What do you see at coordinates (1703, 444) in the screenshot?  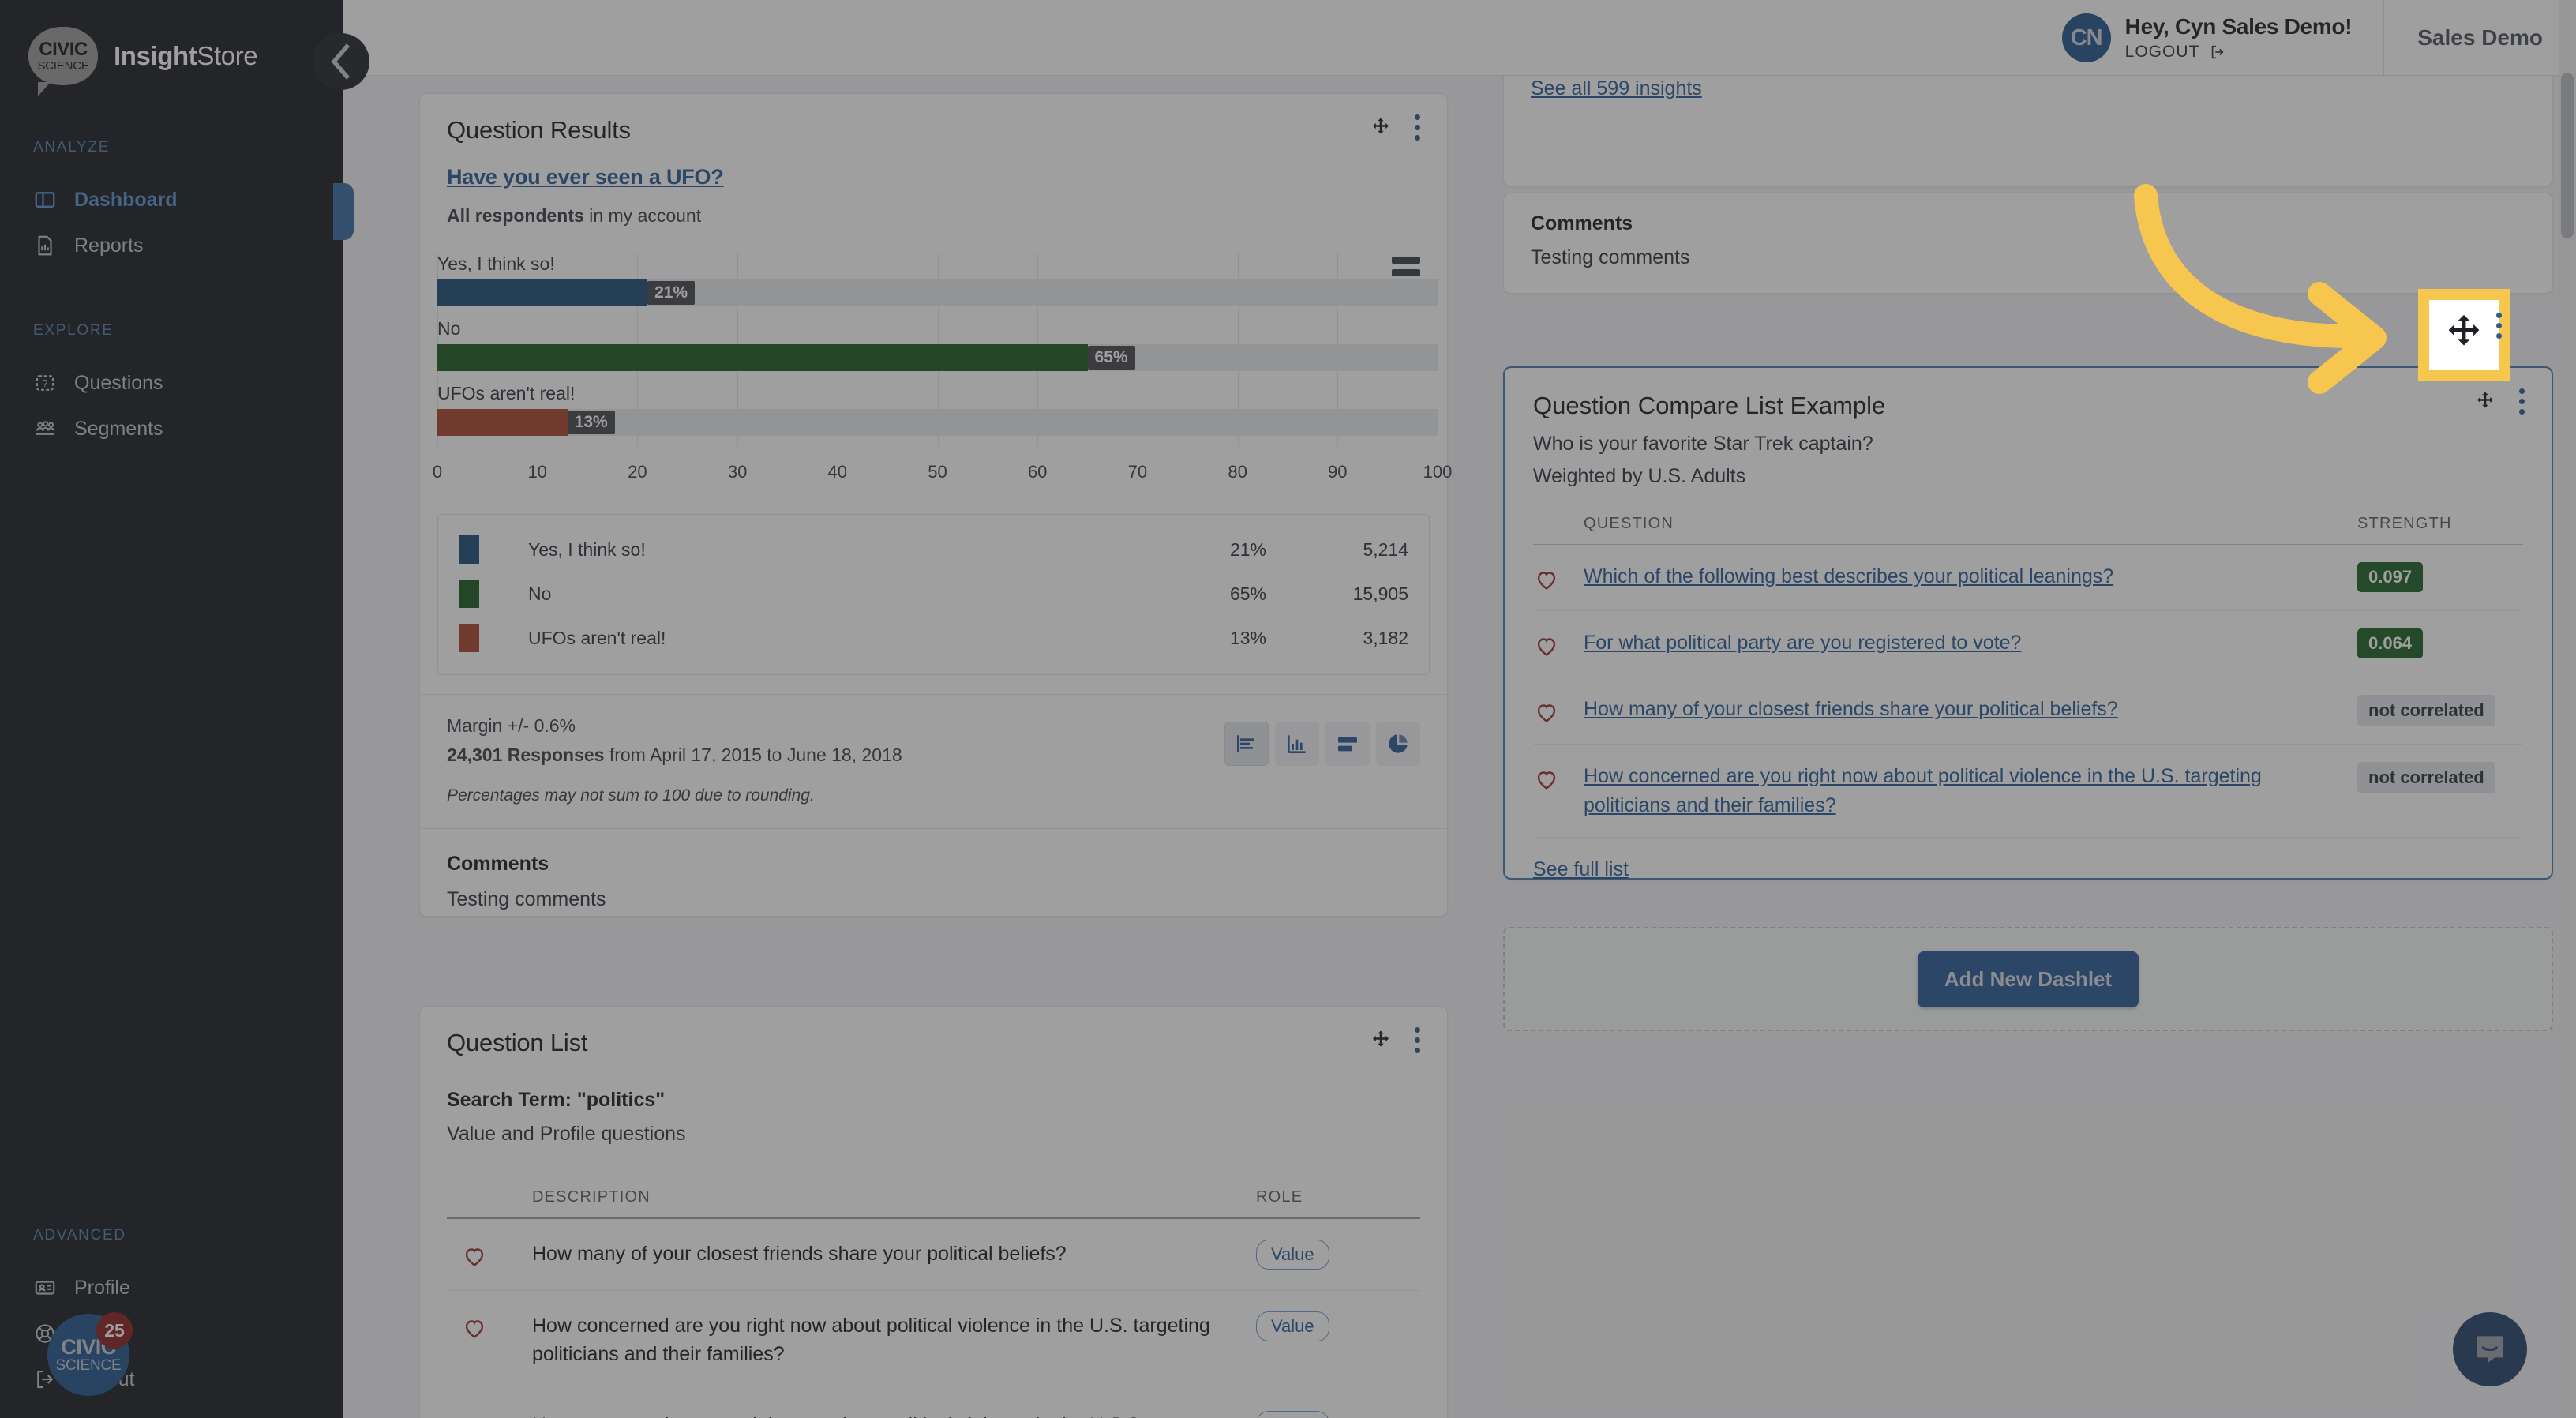 I see `compare-subtitle: Who is your favorite Star Trek captain?` at bounding box center [1703, 444].